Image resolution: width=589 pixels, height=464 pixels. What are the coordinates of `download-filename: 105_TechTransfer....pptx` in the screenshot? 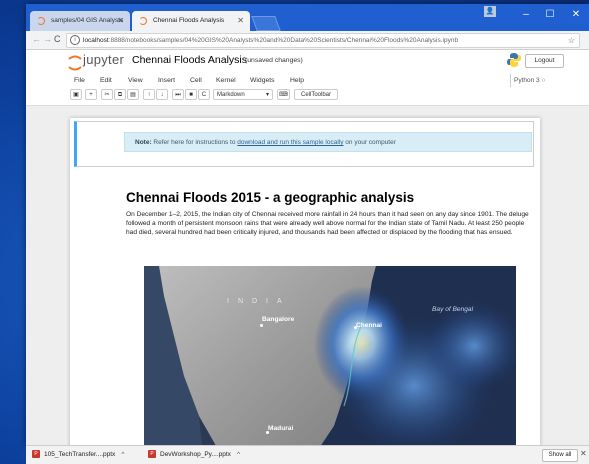 It's located at (80, 454).